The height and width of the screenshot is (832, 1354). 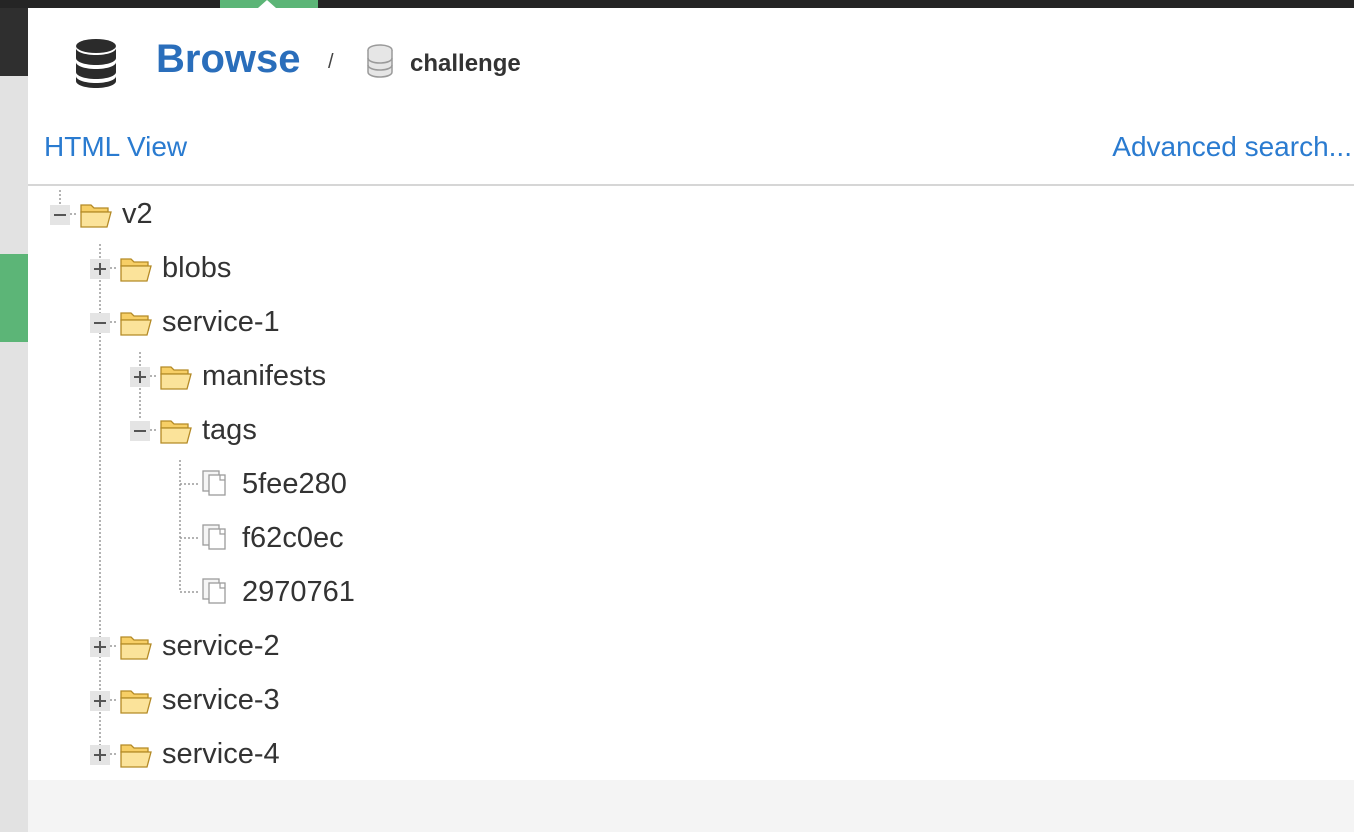 What do you see at coordinates (293, 538) in the screenshot?
I see `tree-node-label: f62c0ec` at bounding box center [293, 538].